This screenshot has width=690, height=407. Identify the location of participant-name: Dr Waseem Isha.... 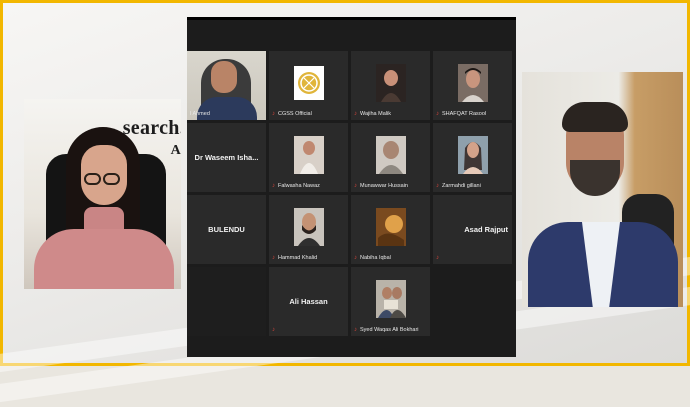
(226, 157).